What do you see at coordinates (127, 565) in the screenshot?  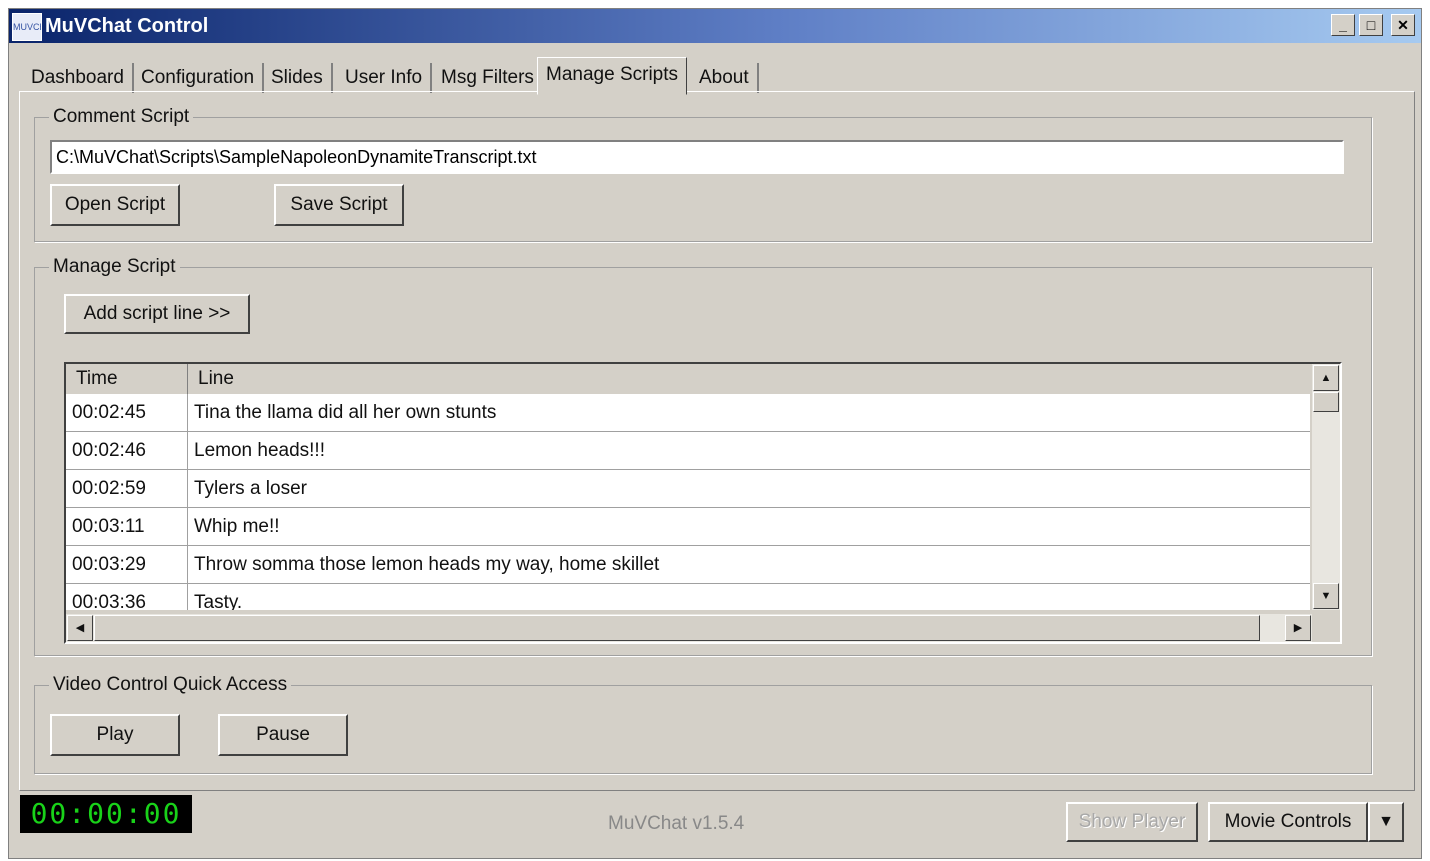 I see `time-cell: 00:03:29` at bounding box center [127, 565].